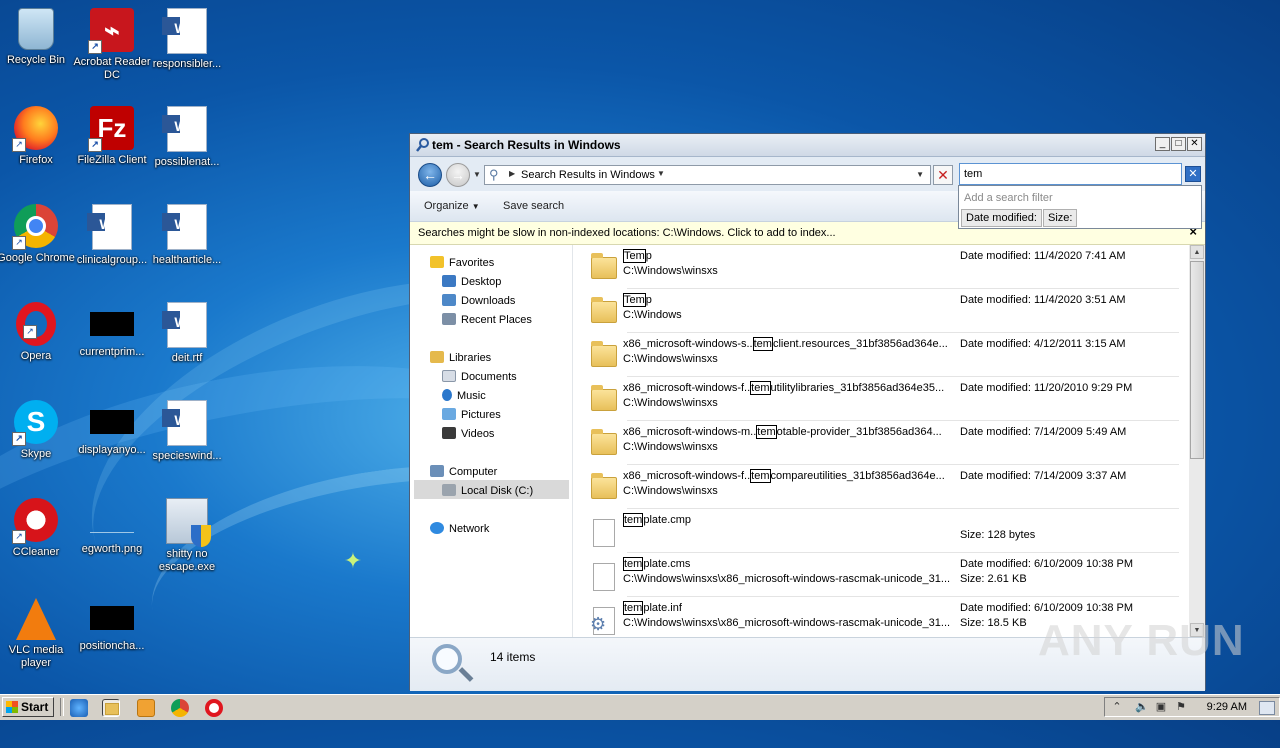  I want to click on skype-icon: S ↗, so click(35, 423).